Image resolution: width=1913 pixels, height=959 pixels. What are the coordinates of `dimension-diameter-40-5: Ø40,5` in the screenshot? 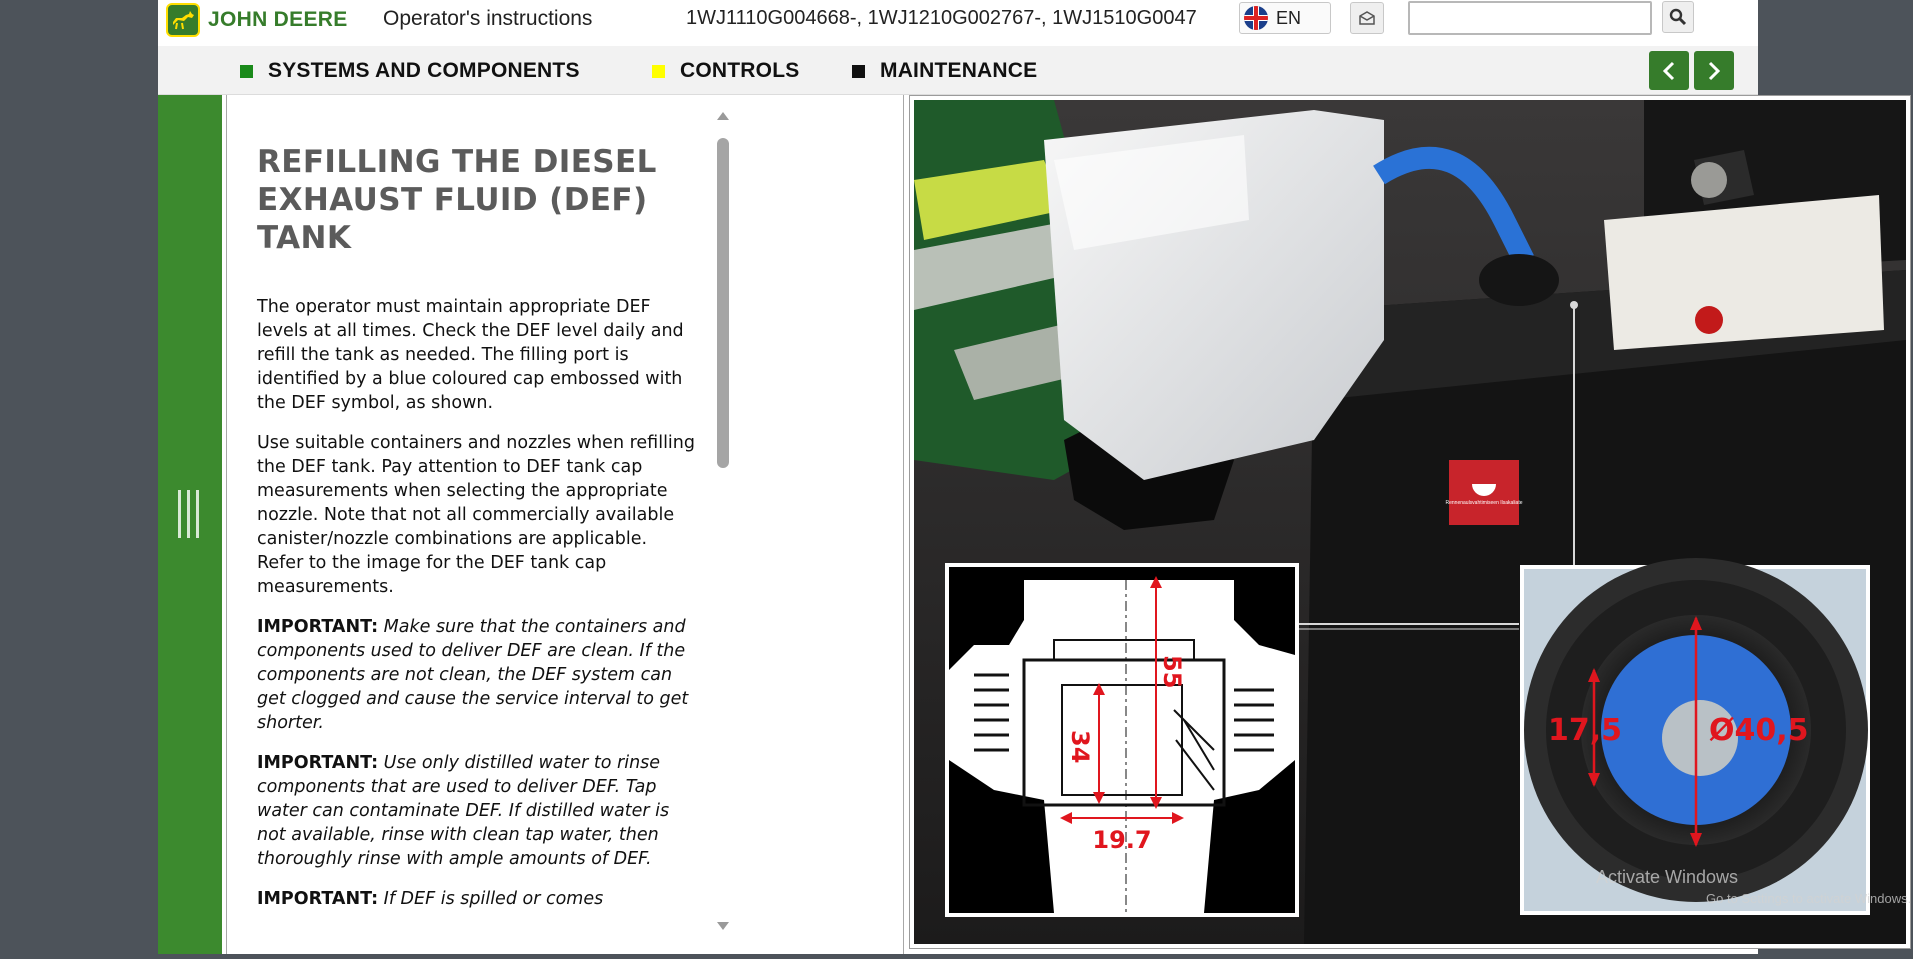 It's located at (1759, 730).